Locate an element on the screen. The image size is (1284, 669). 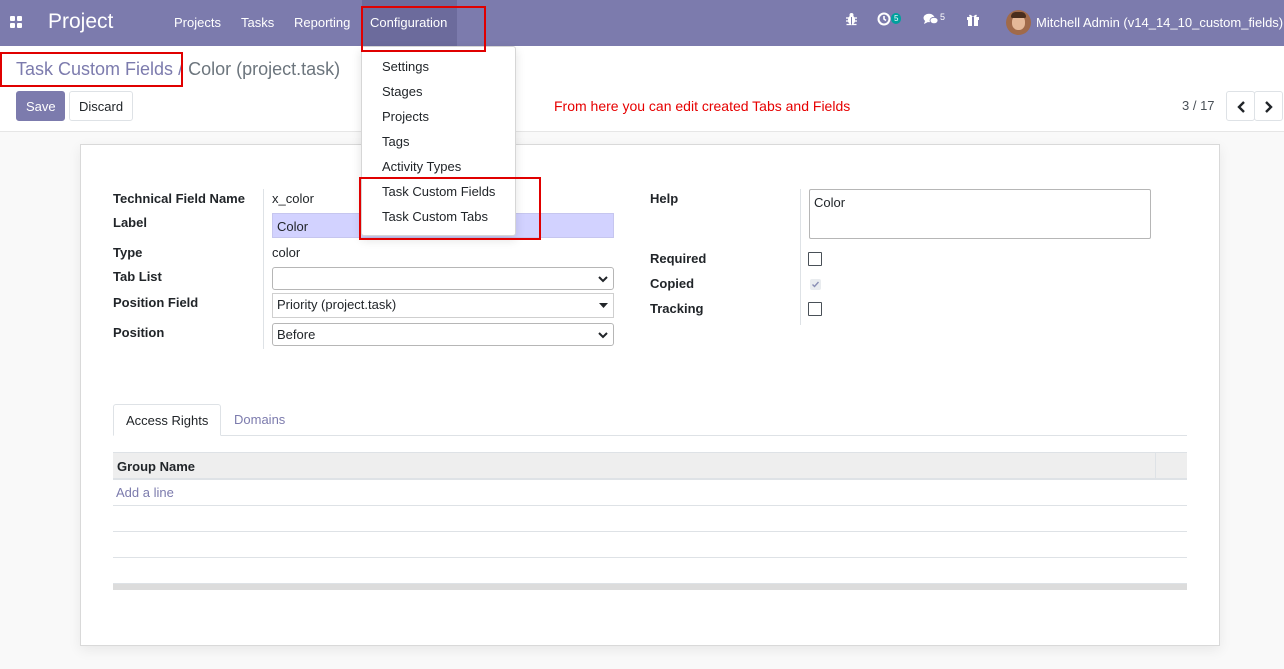
tab-domains: Domains is located at coordinates (259, 420).